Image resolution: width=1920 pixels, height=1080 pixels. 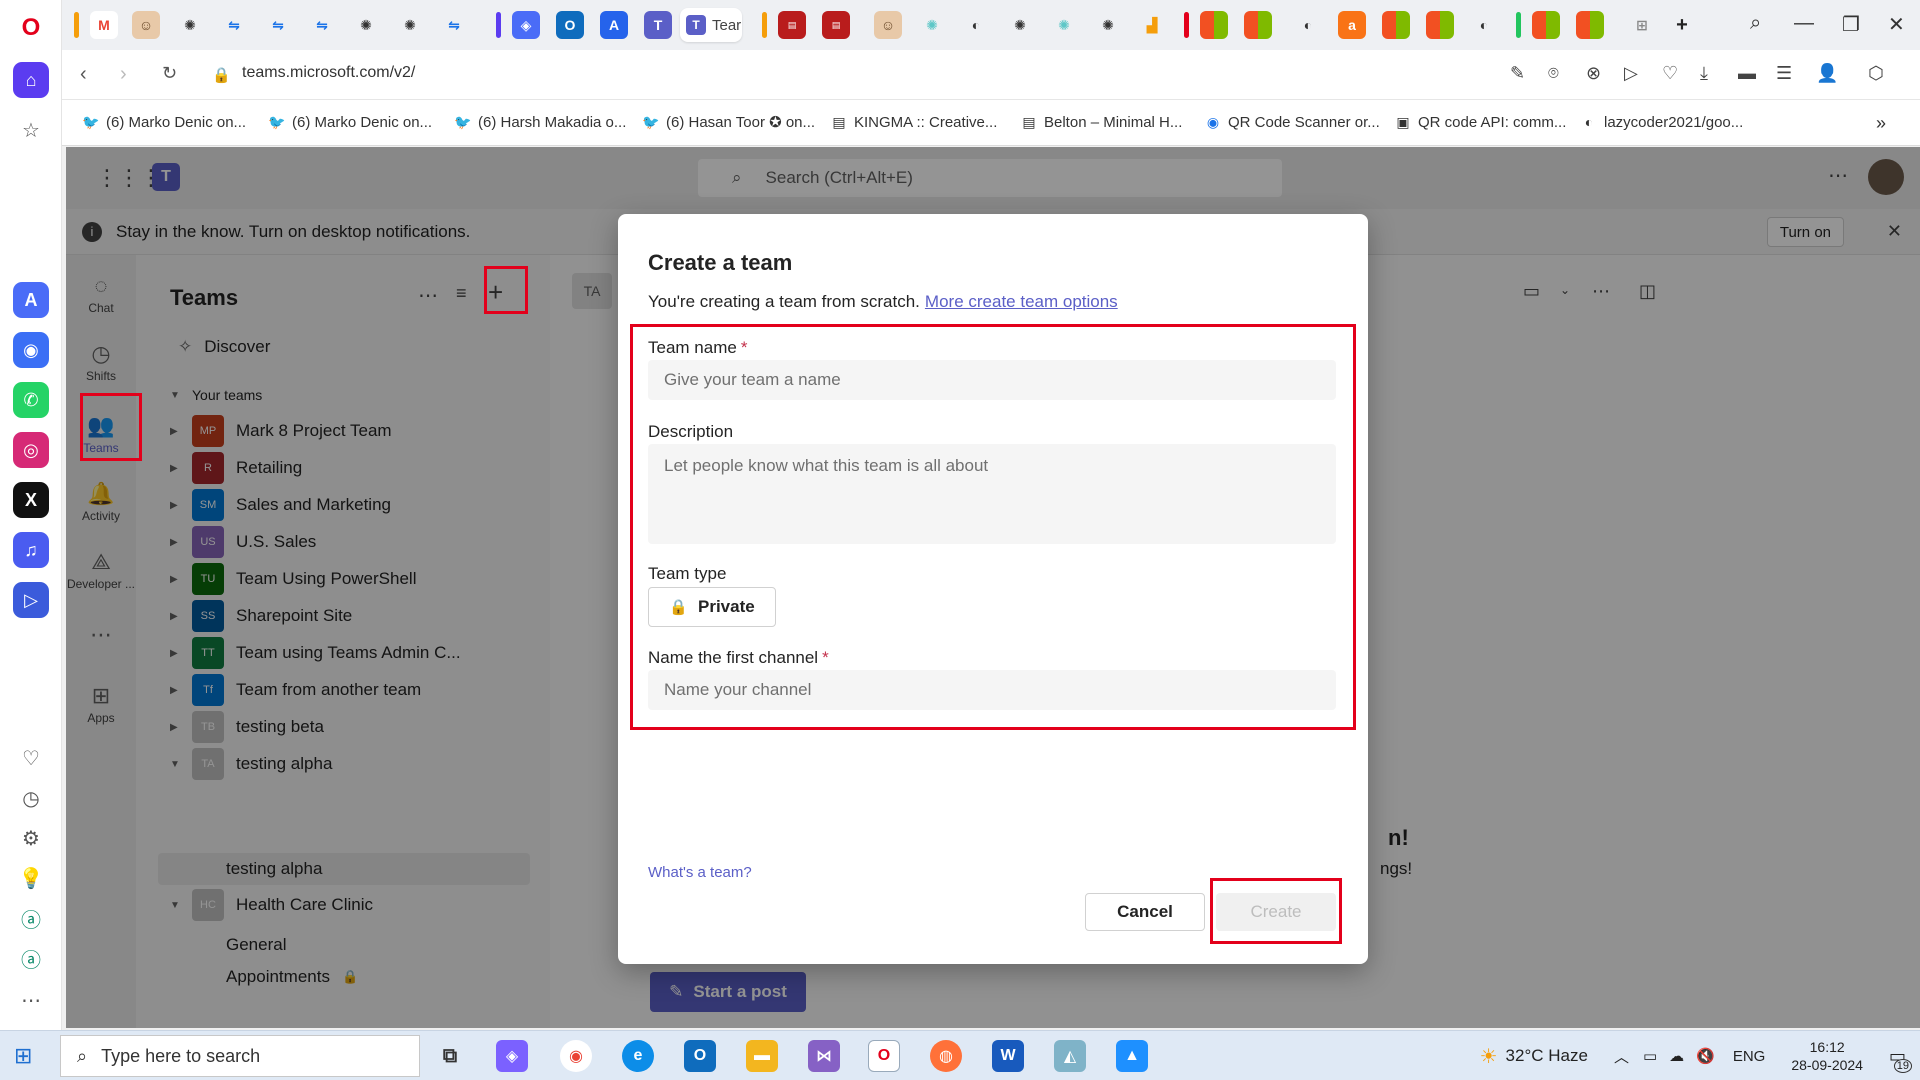 I want to click on copilot-taskbar-icon: ◈, so click(x=512, y=1056).